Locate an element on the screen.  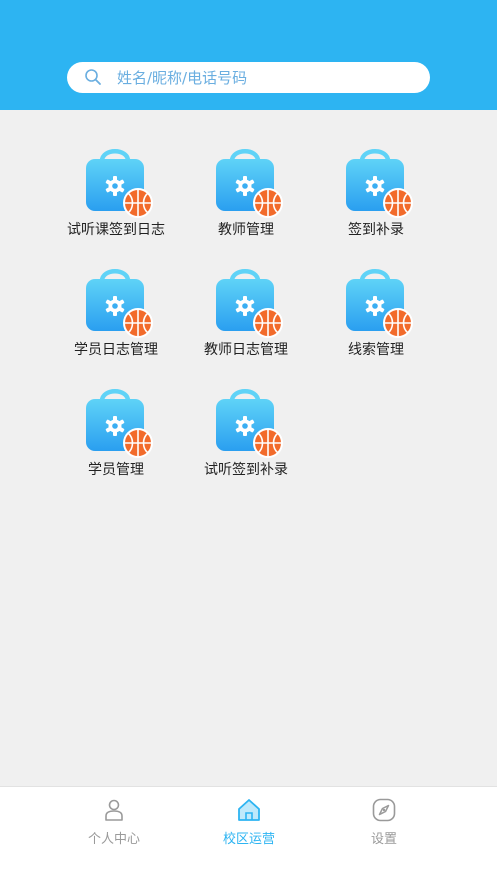
menu-item-label: 试听课签到日志 is located at coordinates (116, 230).